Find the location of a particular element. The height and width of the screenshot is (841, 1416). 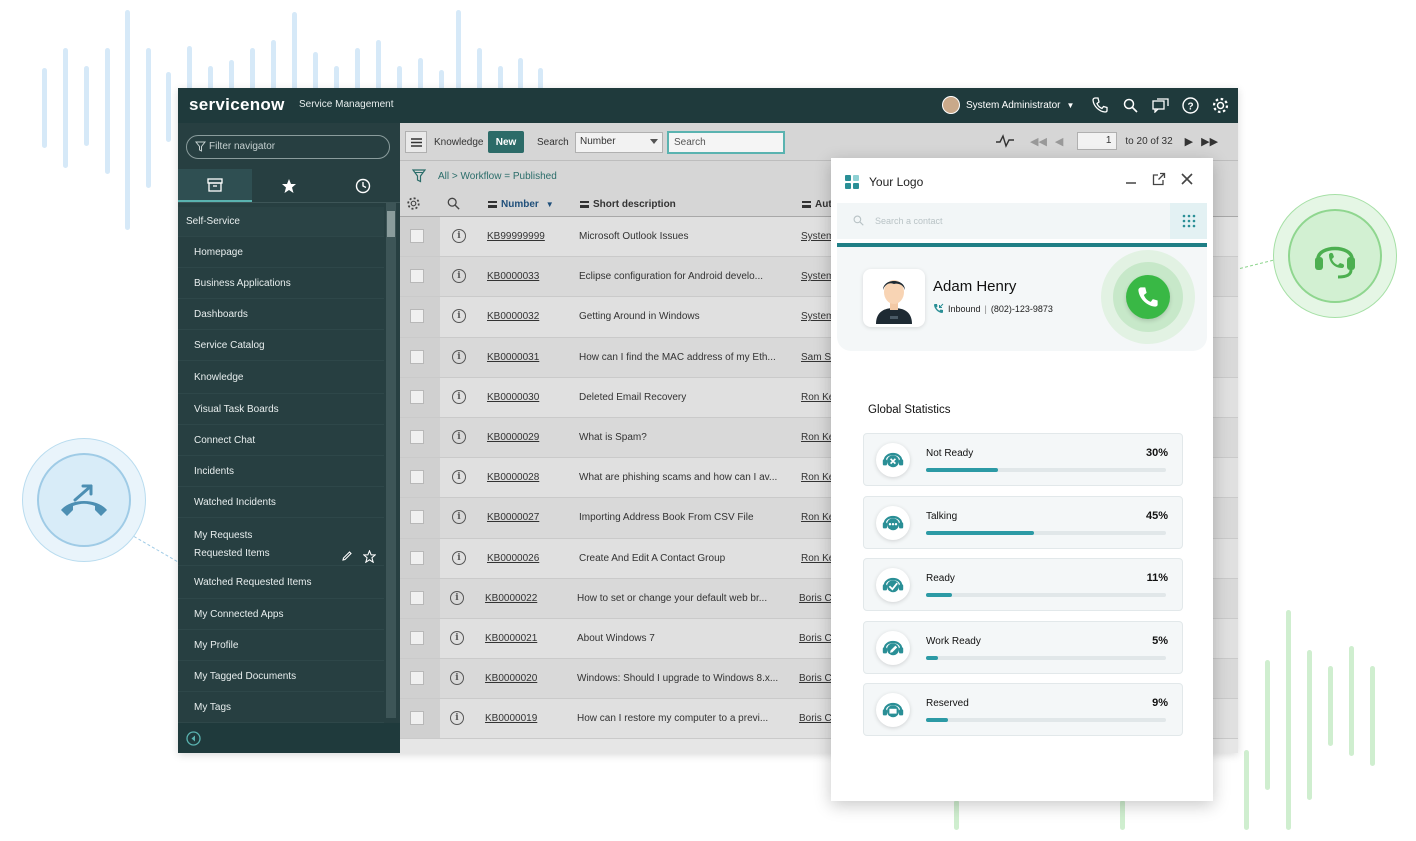

sidebar-item-homepage: Homepage is located at coordinates (281, 252).